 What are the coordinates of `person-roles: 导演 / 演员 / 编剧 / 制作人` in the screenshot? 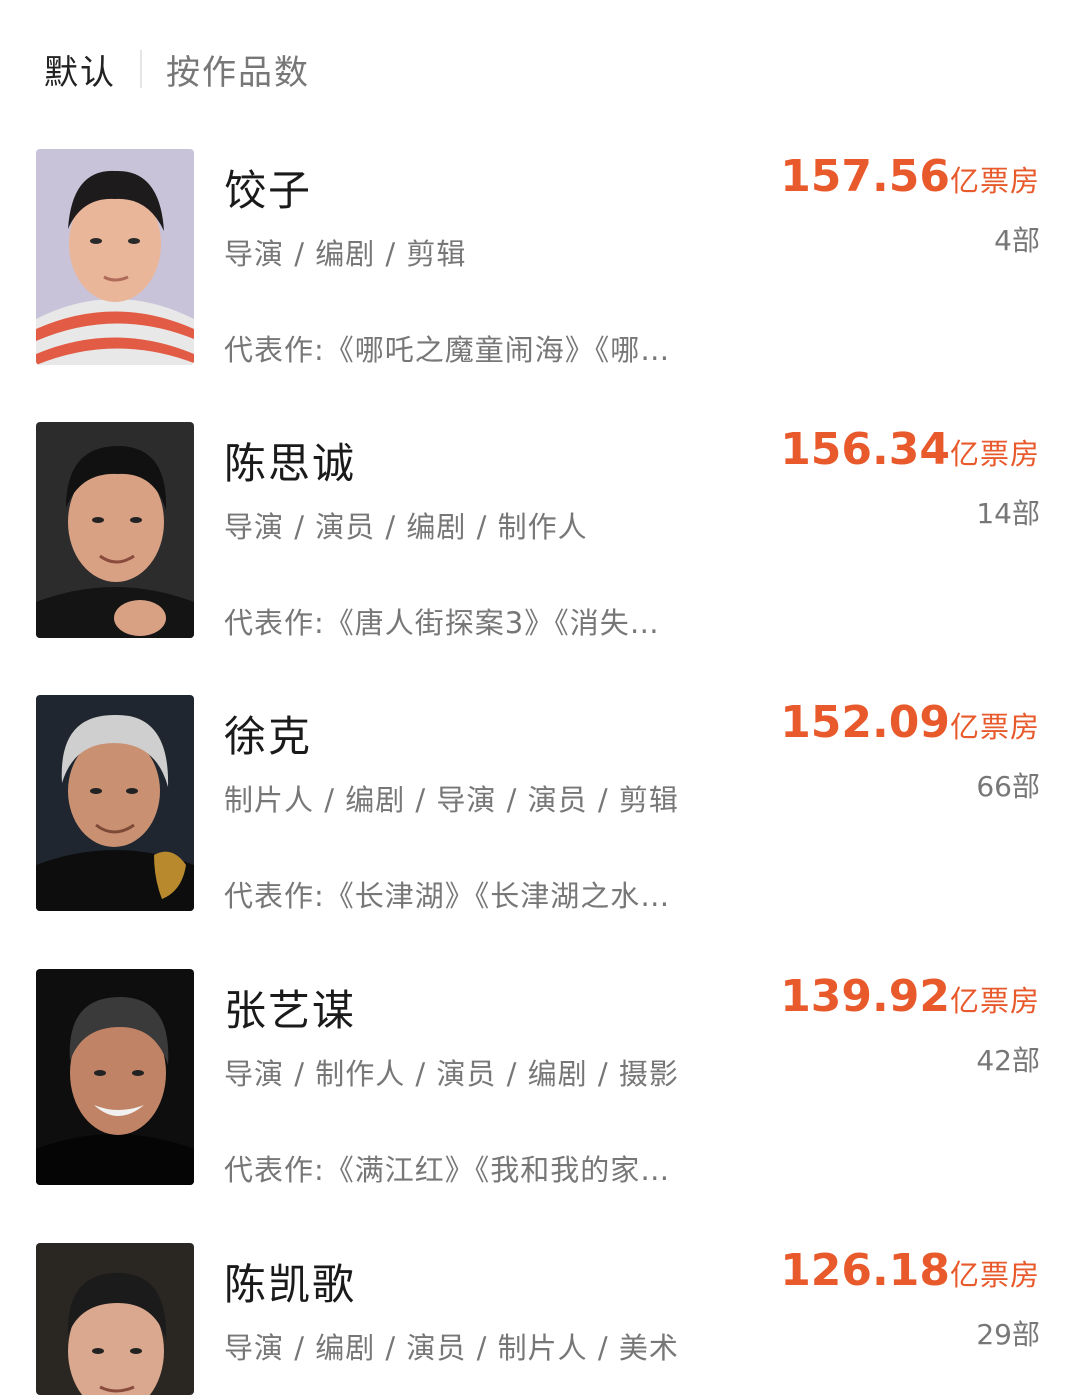 It's located at (406, 527).